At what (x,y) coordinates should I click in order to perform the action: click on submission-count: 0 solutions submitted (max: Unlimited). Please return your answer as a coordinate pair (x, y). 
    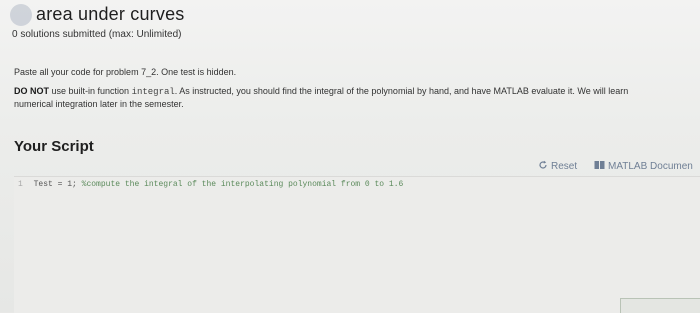
    Looking at the image, I should click on (97, 34).